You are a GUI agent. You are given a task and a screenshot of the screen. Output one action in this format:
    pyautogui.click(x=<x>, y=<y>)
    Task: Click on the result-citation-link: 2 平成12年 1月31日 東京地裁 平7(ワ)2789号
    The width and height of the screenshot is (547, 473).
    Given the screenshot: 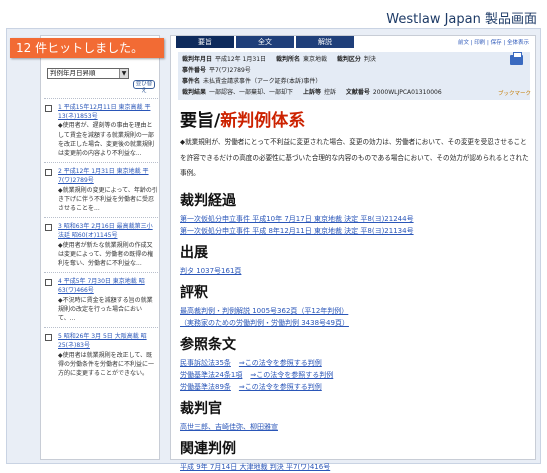 What is the action you would take?
    pyautogui.click(x=108, y=176)
    